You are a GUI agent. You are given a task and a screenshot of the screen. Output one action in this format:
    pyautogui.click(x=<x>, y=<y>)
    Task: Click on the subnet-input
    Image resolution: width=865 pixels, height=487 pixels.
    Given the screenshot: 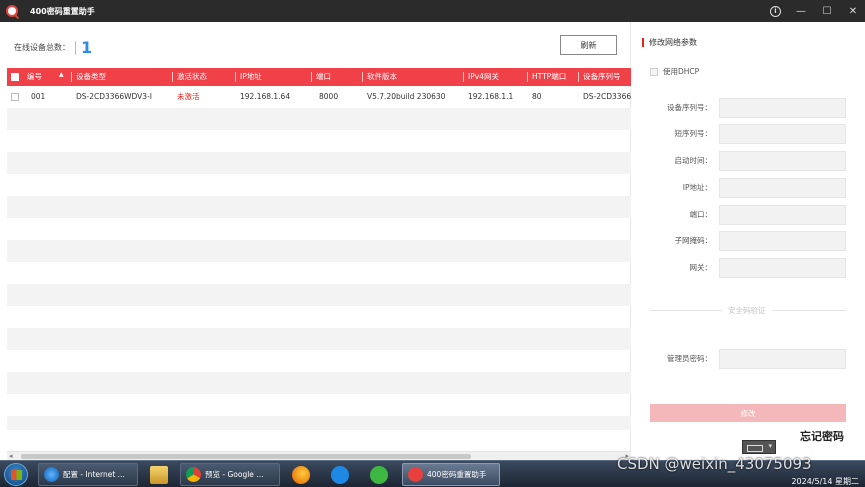 What is the action you would take?
    pyautogui.click(x=782, y=241)
    